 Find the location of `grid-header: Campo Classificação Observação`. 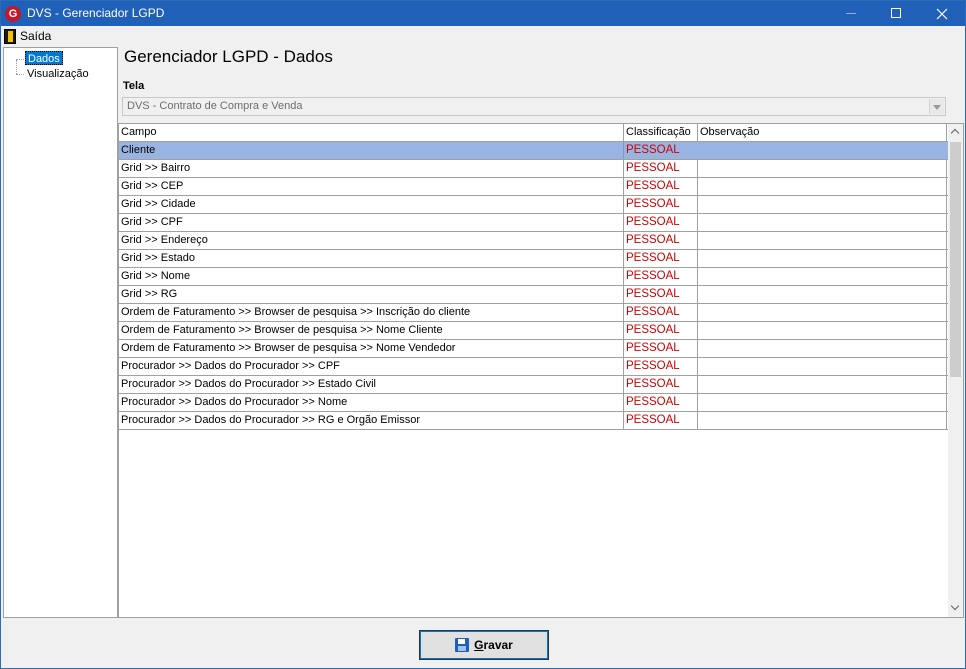

grid-header: Campo Classificação Observação is located at coordinates (533, 133).